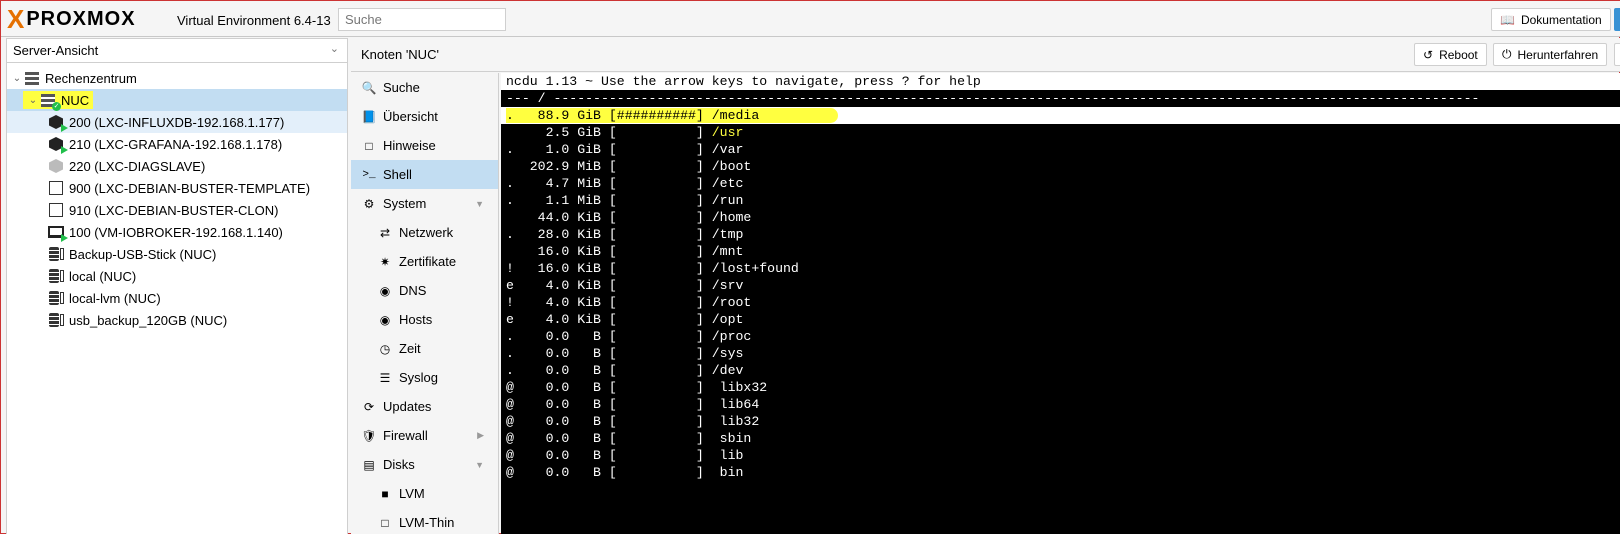  Describe the element at coordinates (1060, 200) in the screenshot. I see `ncdu-row: . 1.1 MiB [ ] /run` at that location.